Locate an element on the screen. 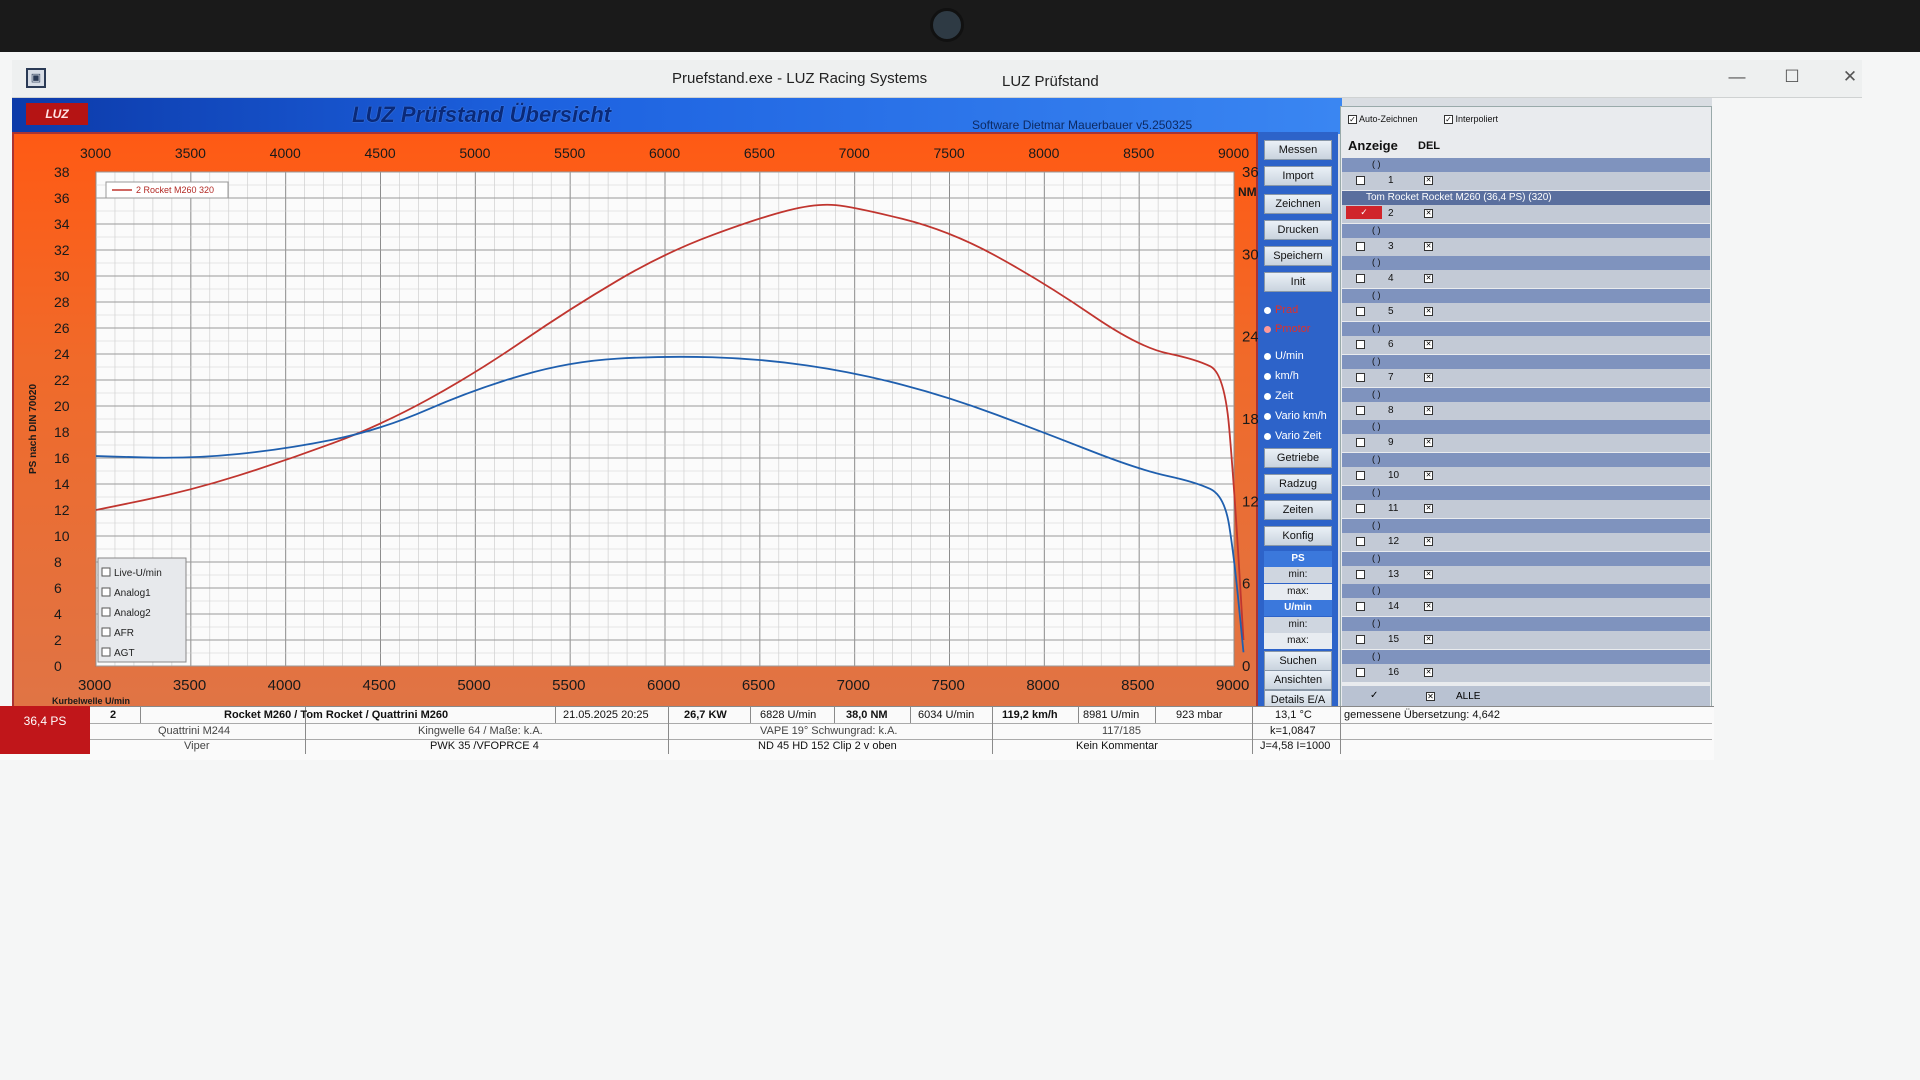 This screenshot has width=1920, height=1080. monitor-bezel is located at coordinates (960, 26).